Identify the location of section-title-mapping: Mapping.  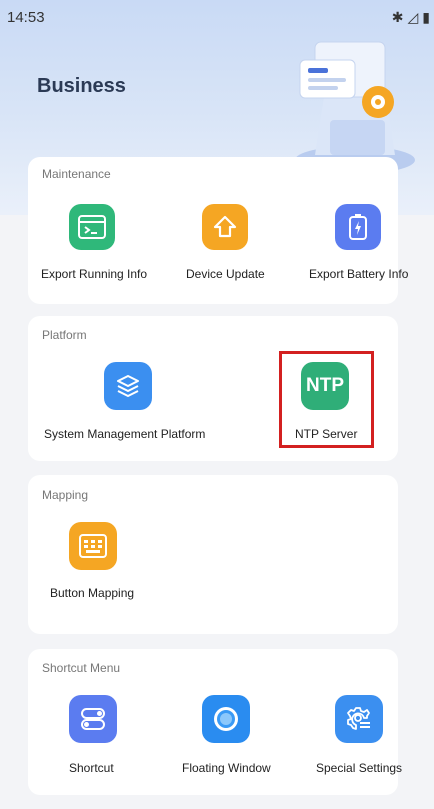
(65, 495).